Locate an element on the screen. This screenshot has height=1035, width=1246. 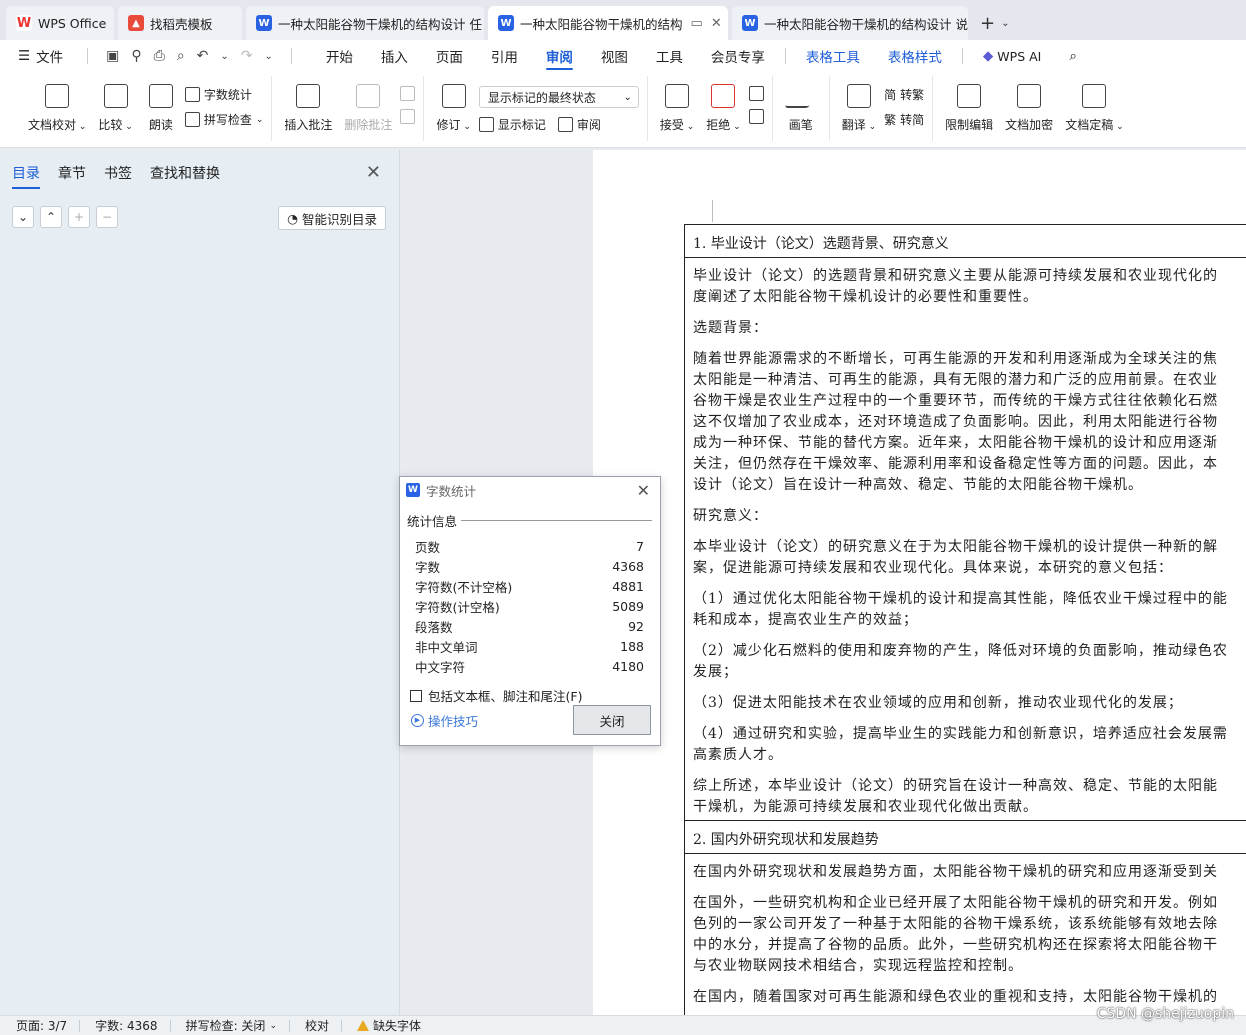
next-change-button is located at coordinates (756, 116).